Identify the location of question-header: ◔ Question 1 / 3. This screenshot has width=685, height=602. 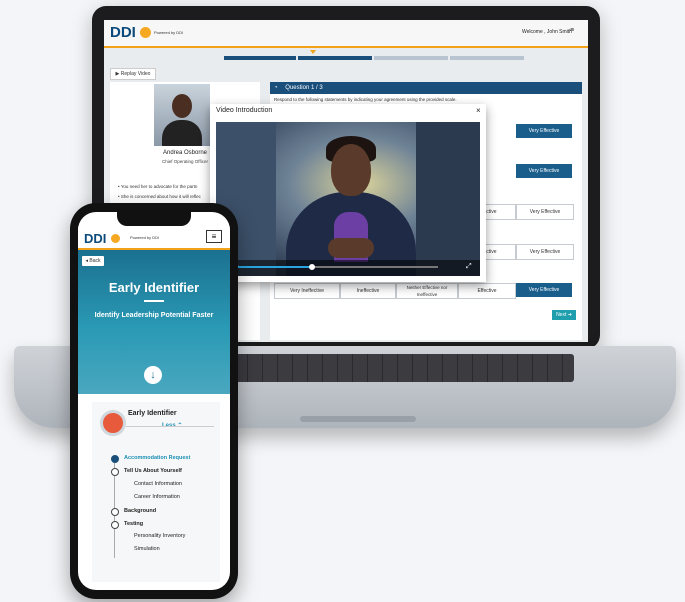
(426, 88).